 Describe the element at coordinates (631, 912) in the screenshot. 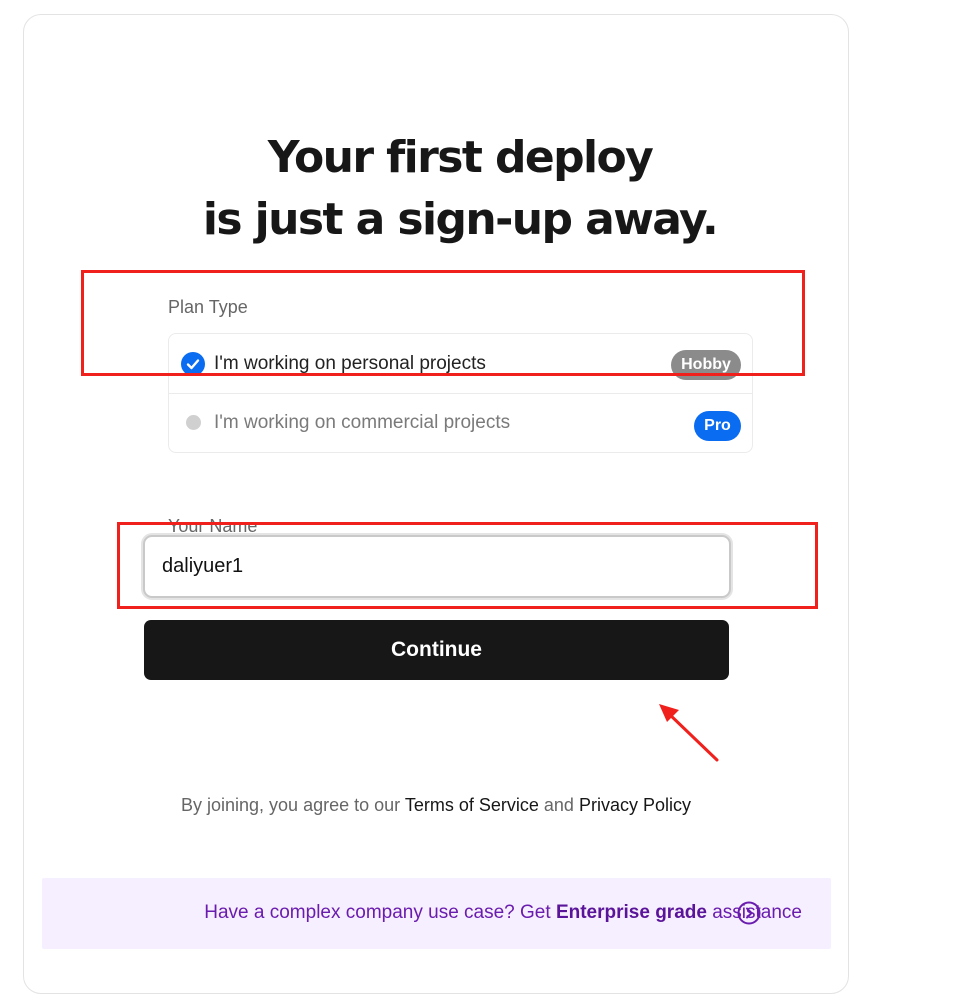

I see `enterprise-grade-link: Enterprise grade` at that location.